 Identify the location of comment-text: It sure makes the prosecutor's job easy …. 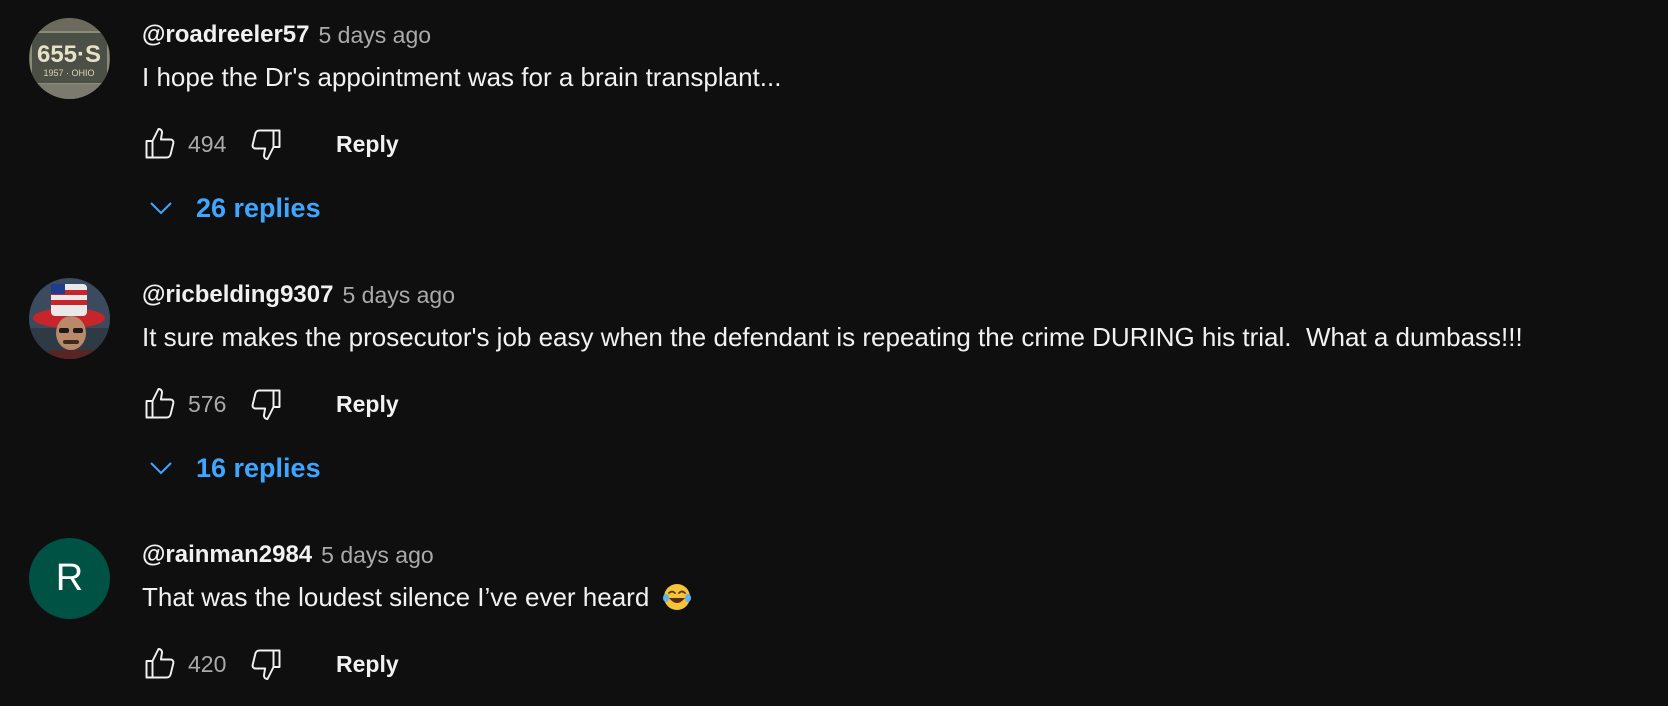
(832, 337).